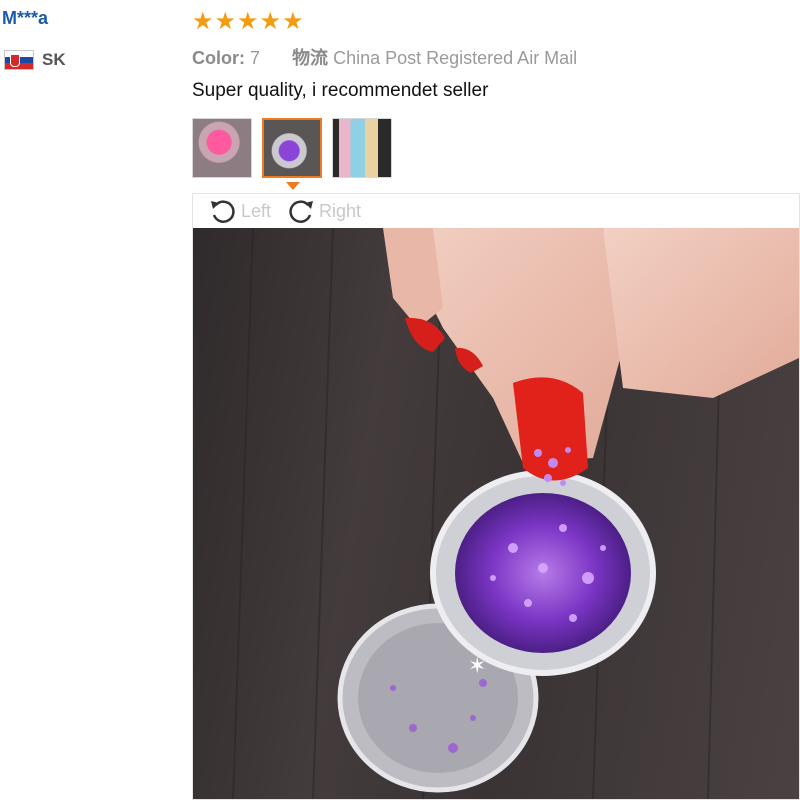 The image size is (800, 800). Describe the element at coordinates (239, 211) in the screenshot. I see `rotate-left-button: Left` at that location.